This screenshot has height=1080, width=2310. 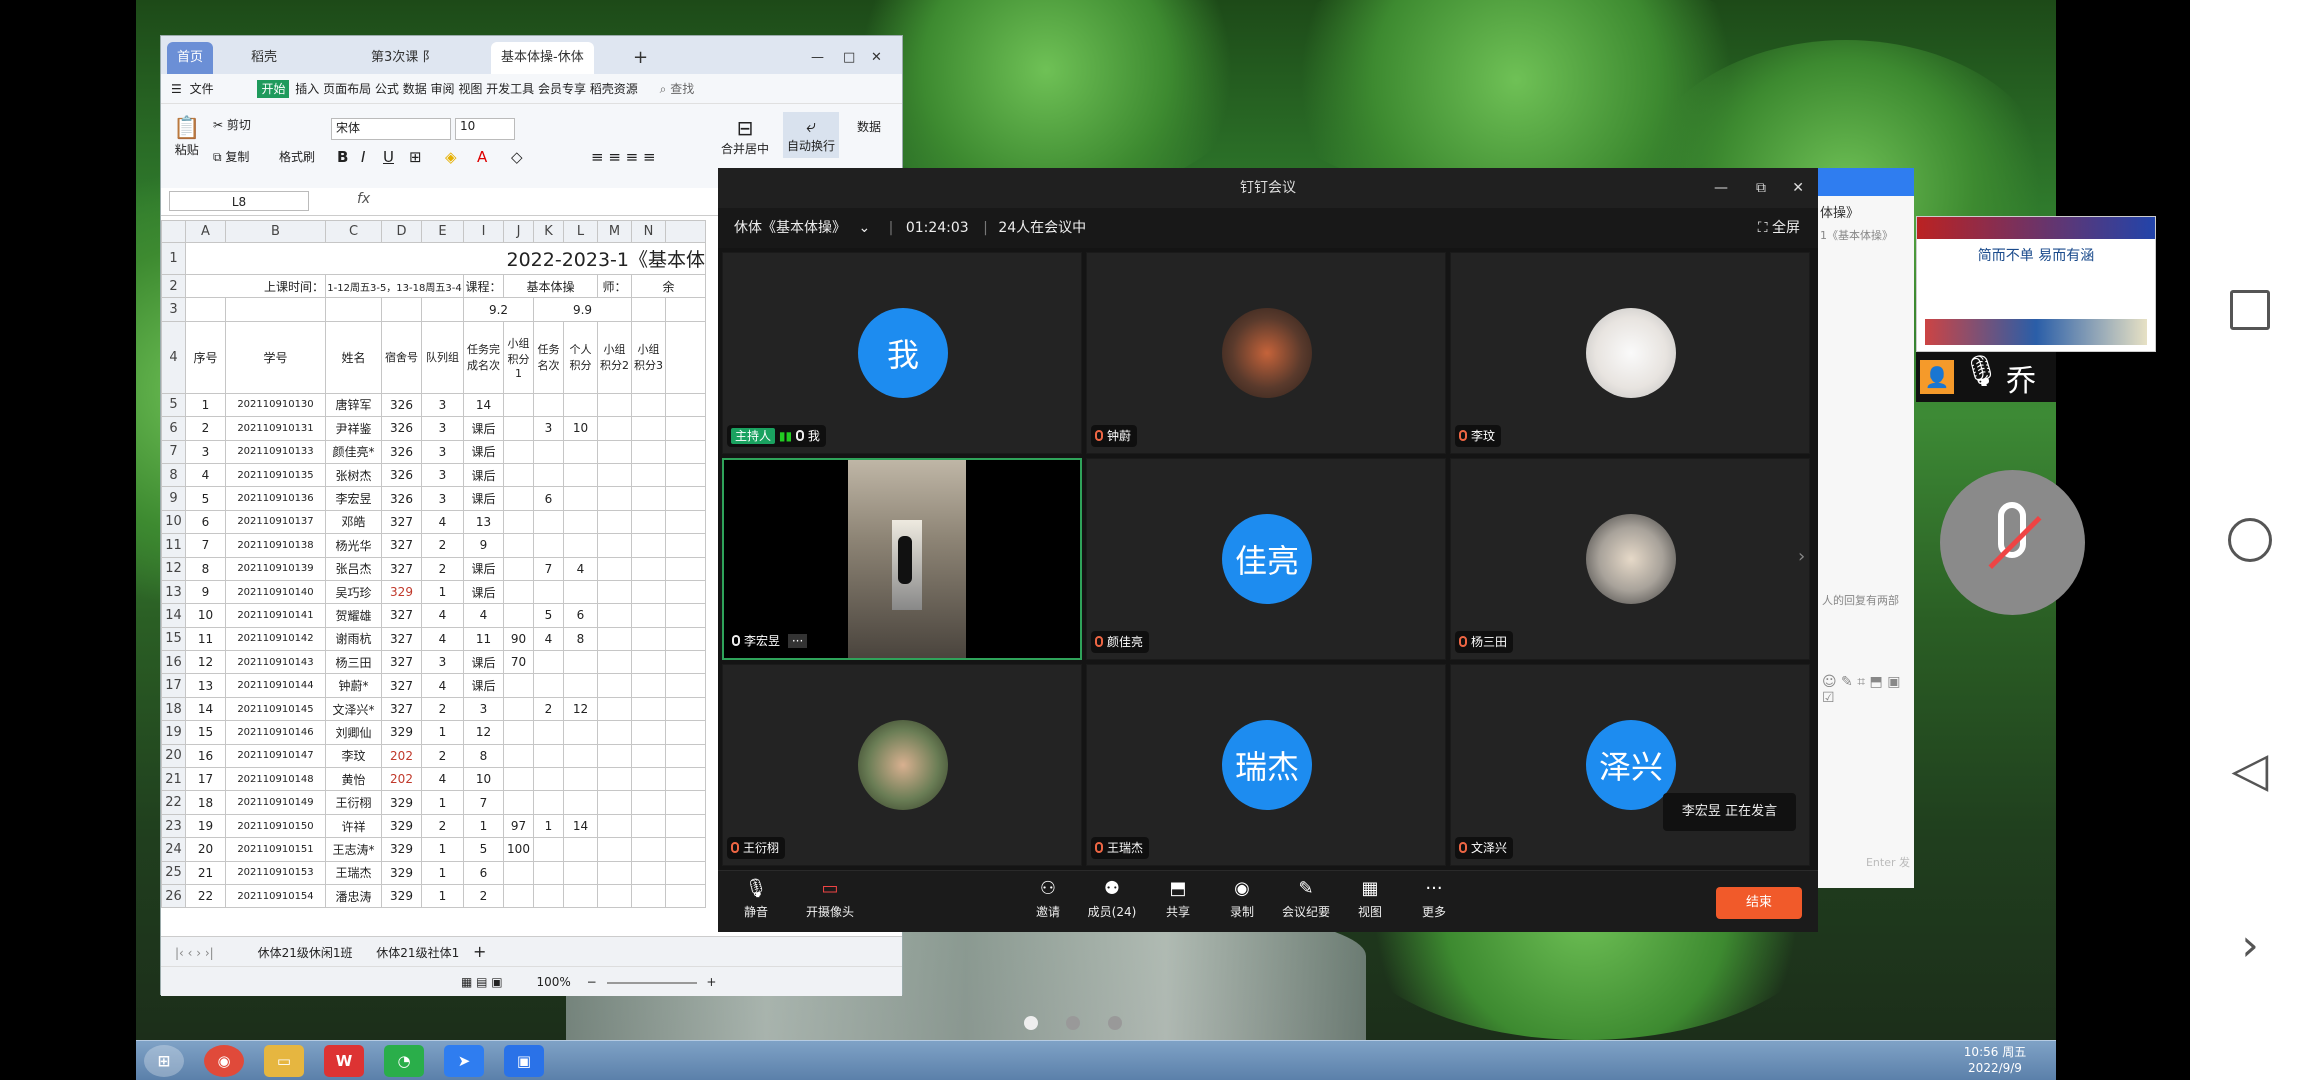 What do you see at coordinates (1266, 559) in the screenshot?
I see `participant-tile: 佳亮 颜佳亮` at bounding box center [1266, 559].